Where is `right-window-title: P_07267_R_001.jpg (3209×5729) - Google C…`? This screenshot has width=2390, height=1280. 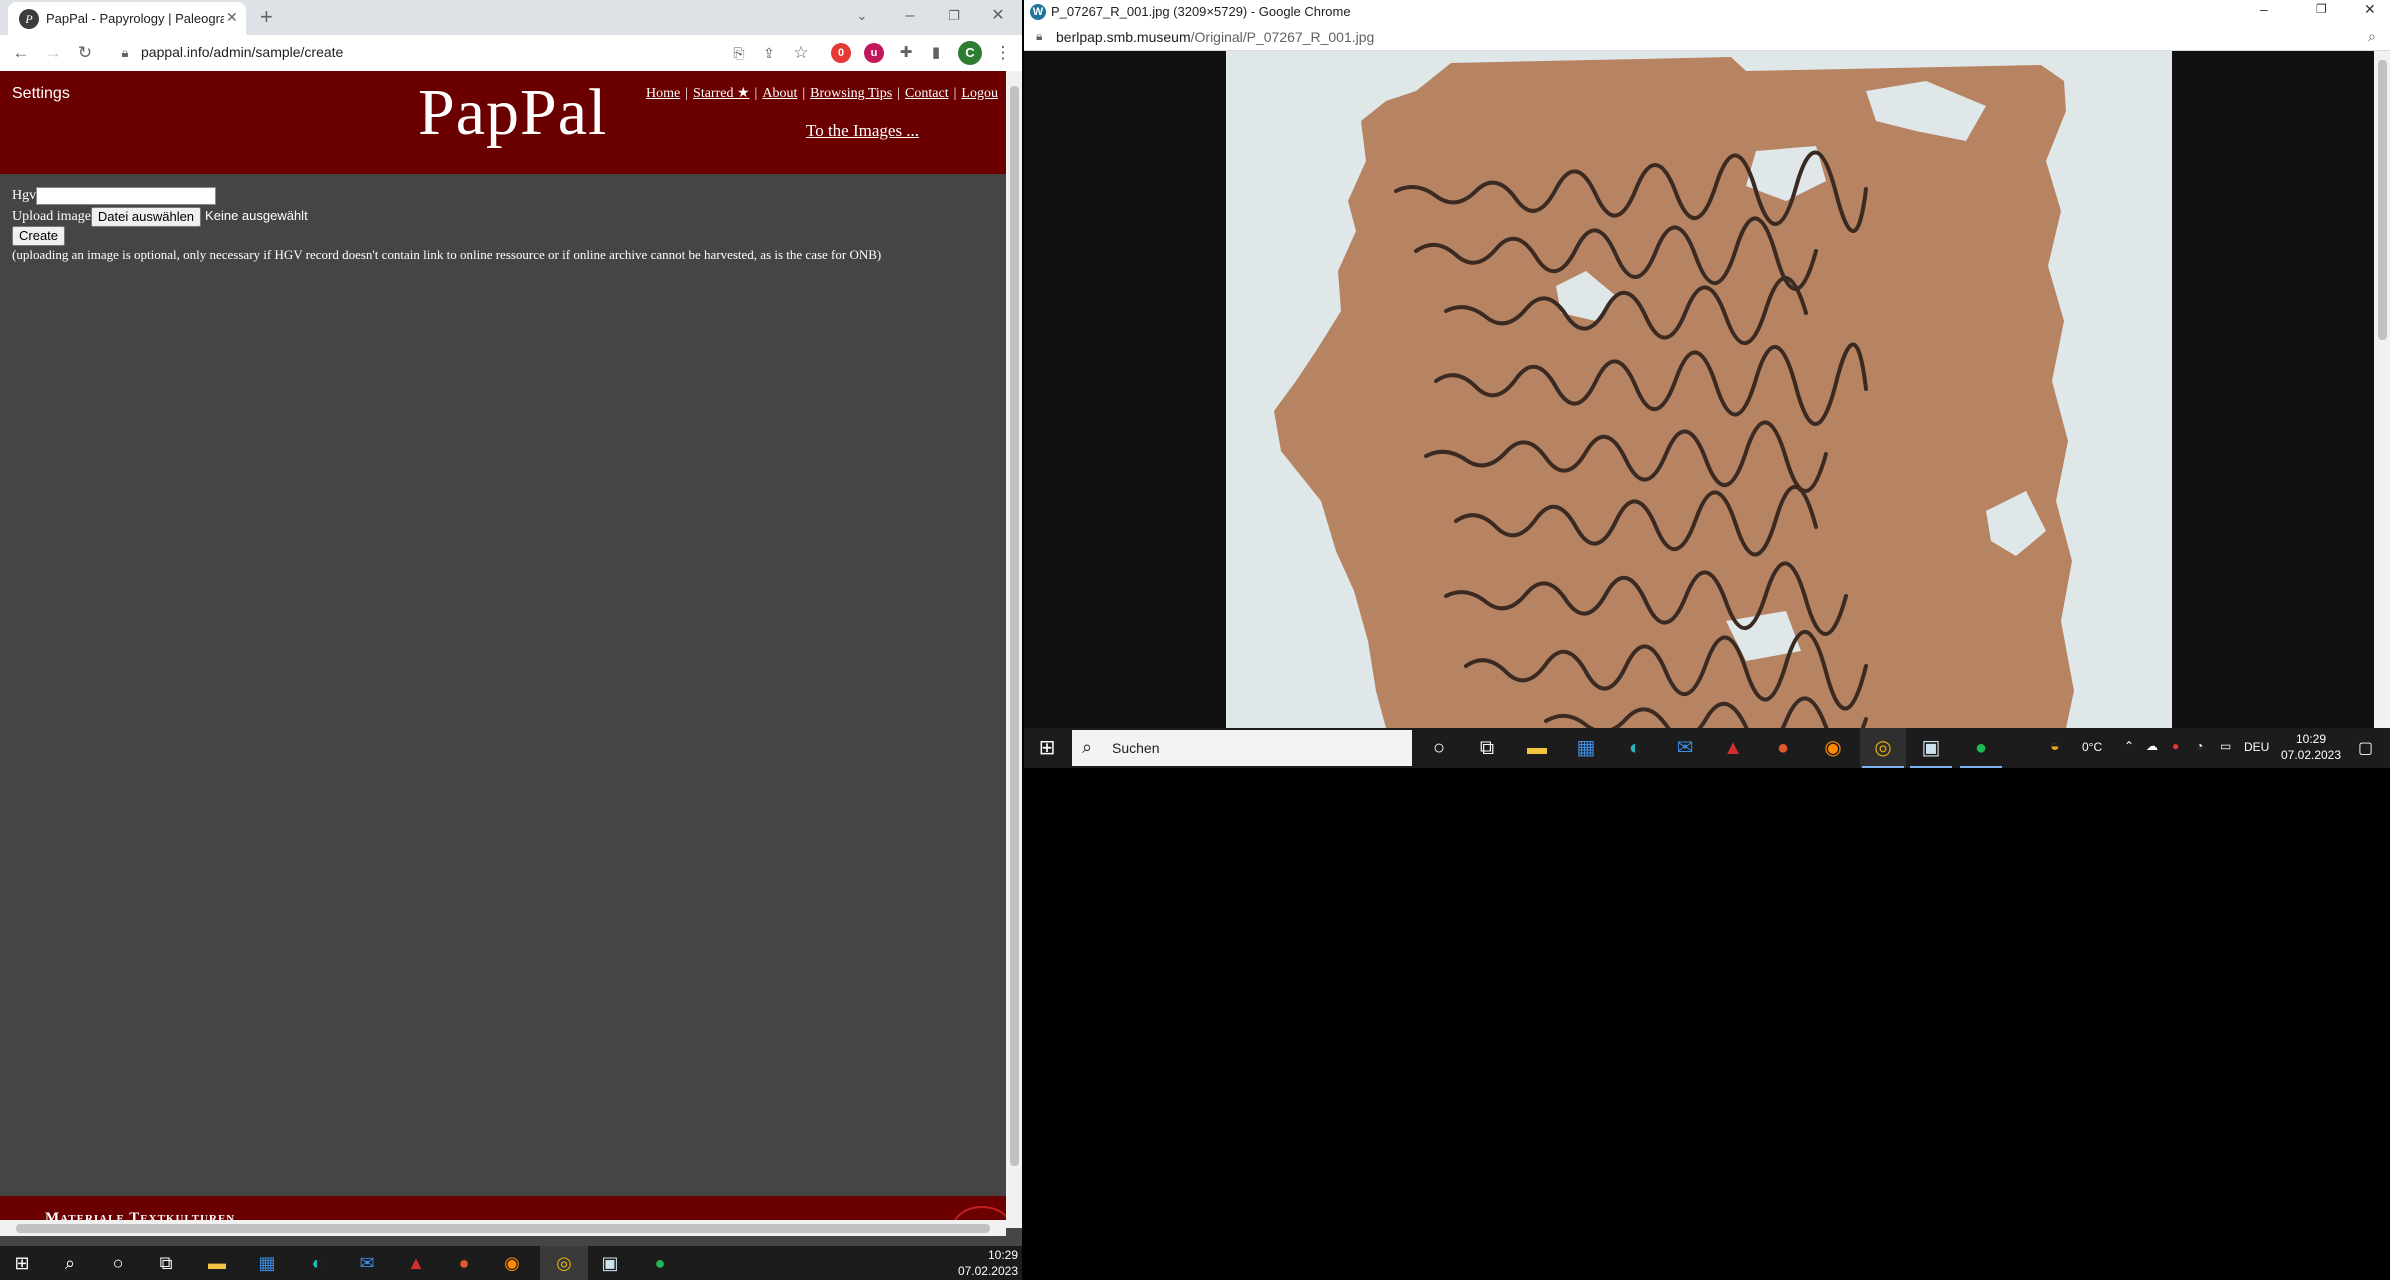 right-window-title: P_07267_R_001.jpg (3209×5729) - Google C… is located at coordinates (1201, 11).